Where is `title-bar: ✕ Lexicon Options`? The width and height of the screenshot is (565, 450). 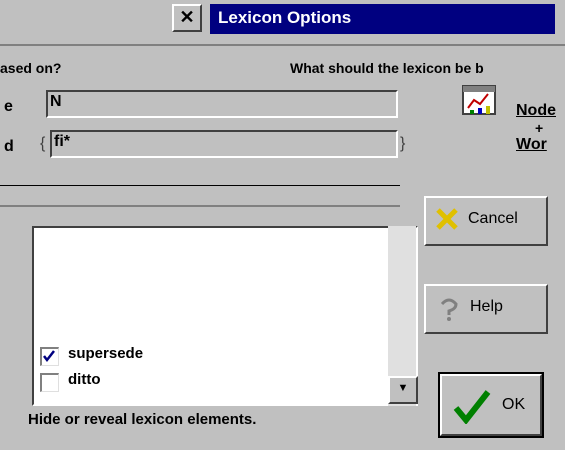
title-bar: ✕ Lexicon Options is located at coordinates (282, 18).